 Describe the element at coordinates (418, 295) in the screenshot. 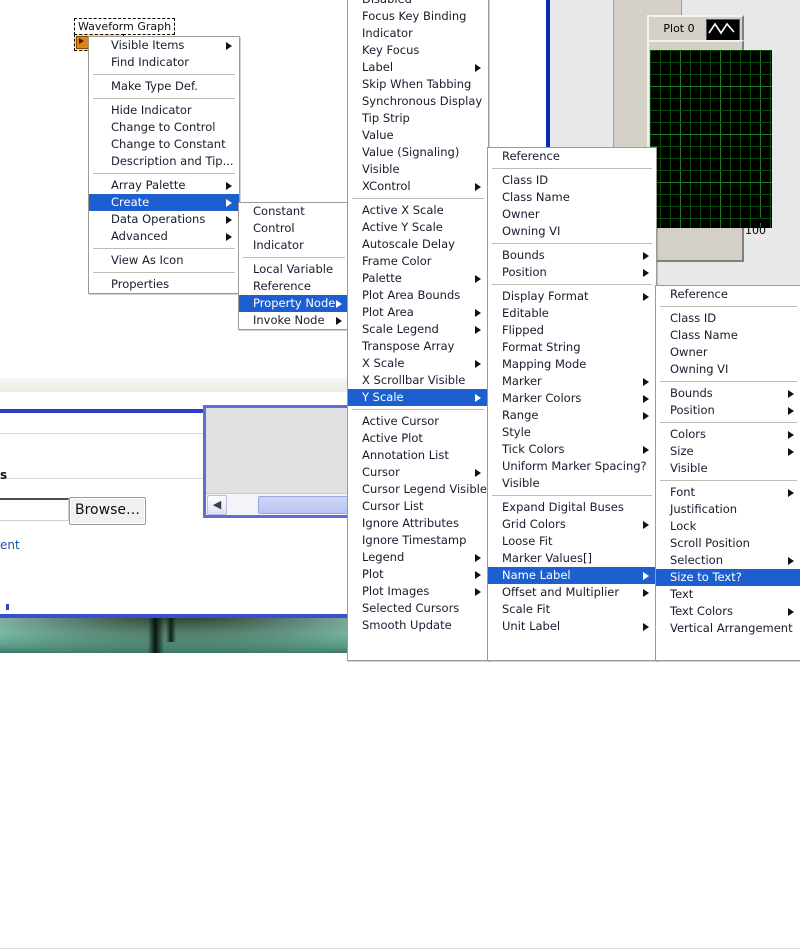

I see `menu-item-plot-area-bounds: Plot Area Bounds` at that location.